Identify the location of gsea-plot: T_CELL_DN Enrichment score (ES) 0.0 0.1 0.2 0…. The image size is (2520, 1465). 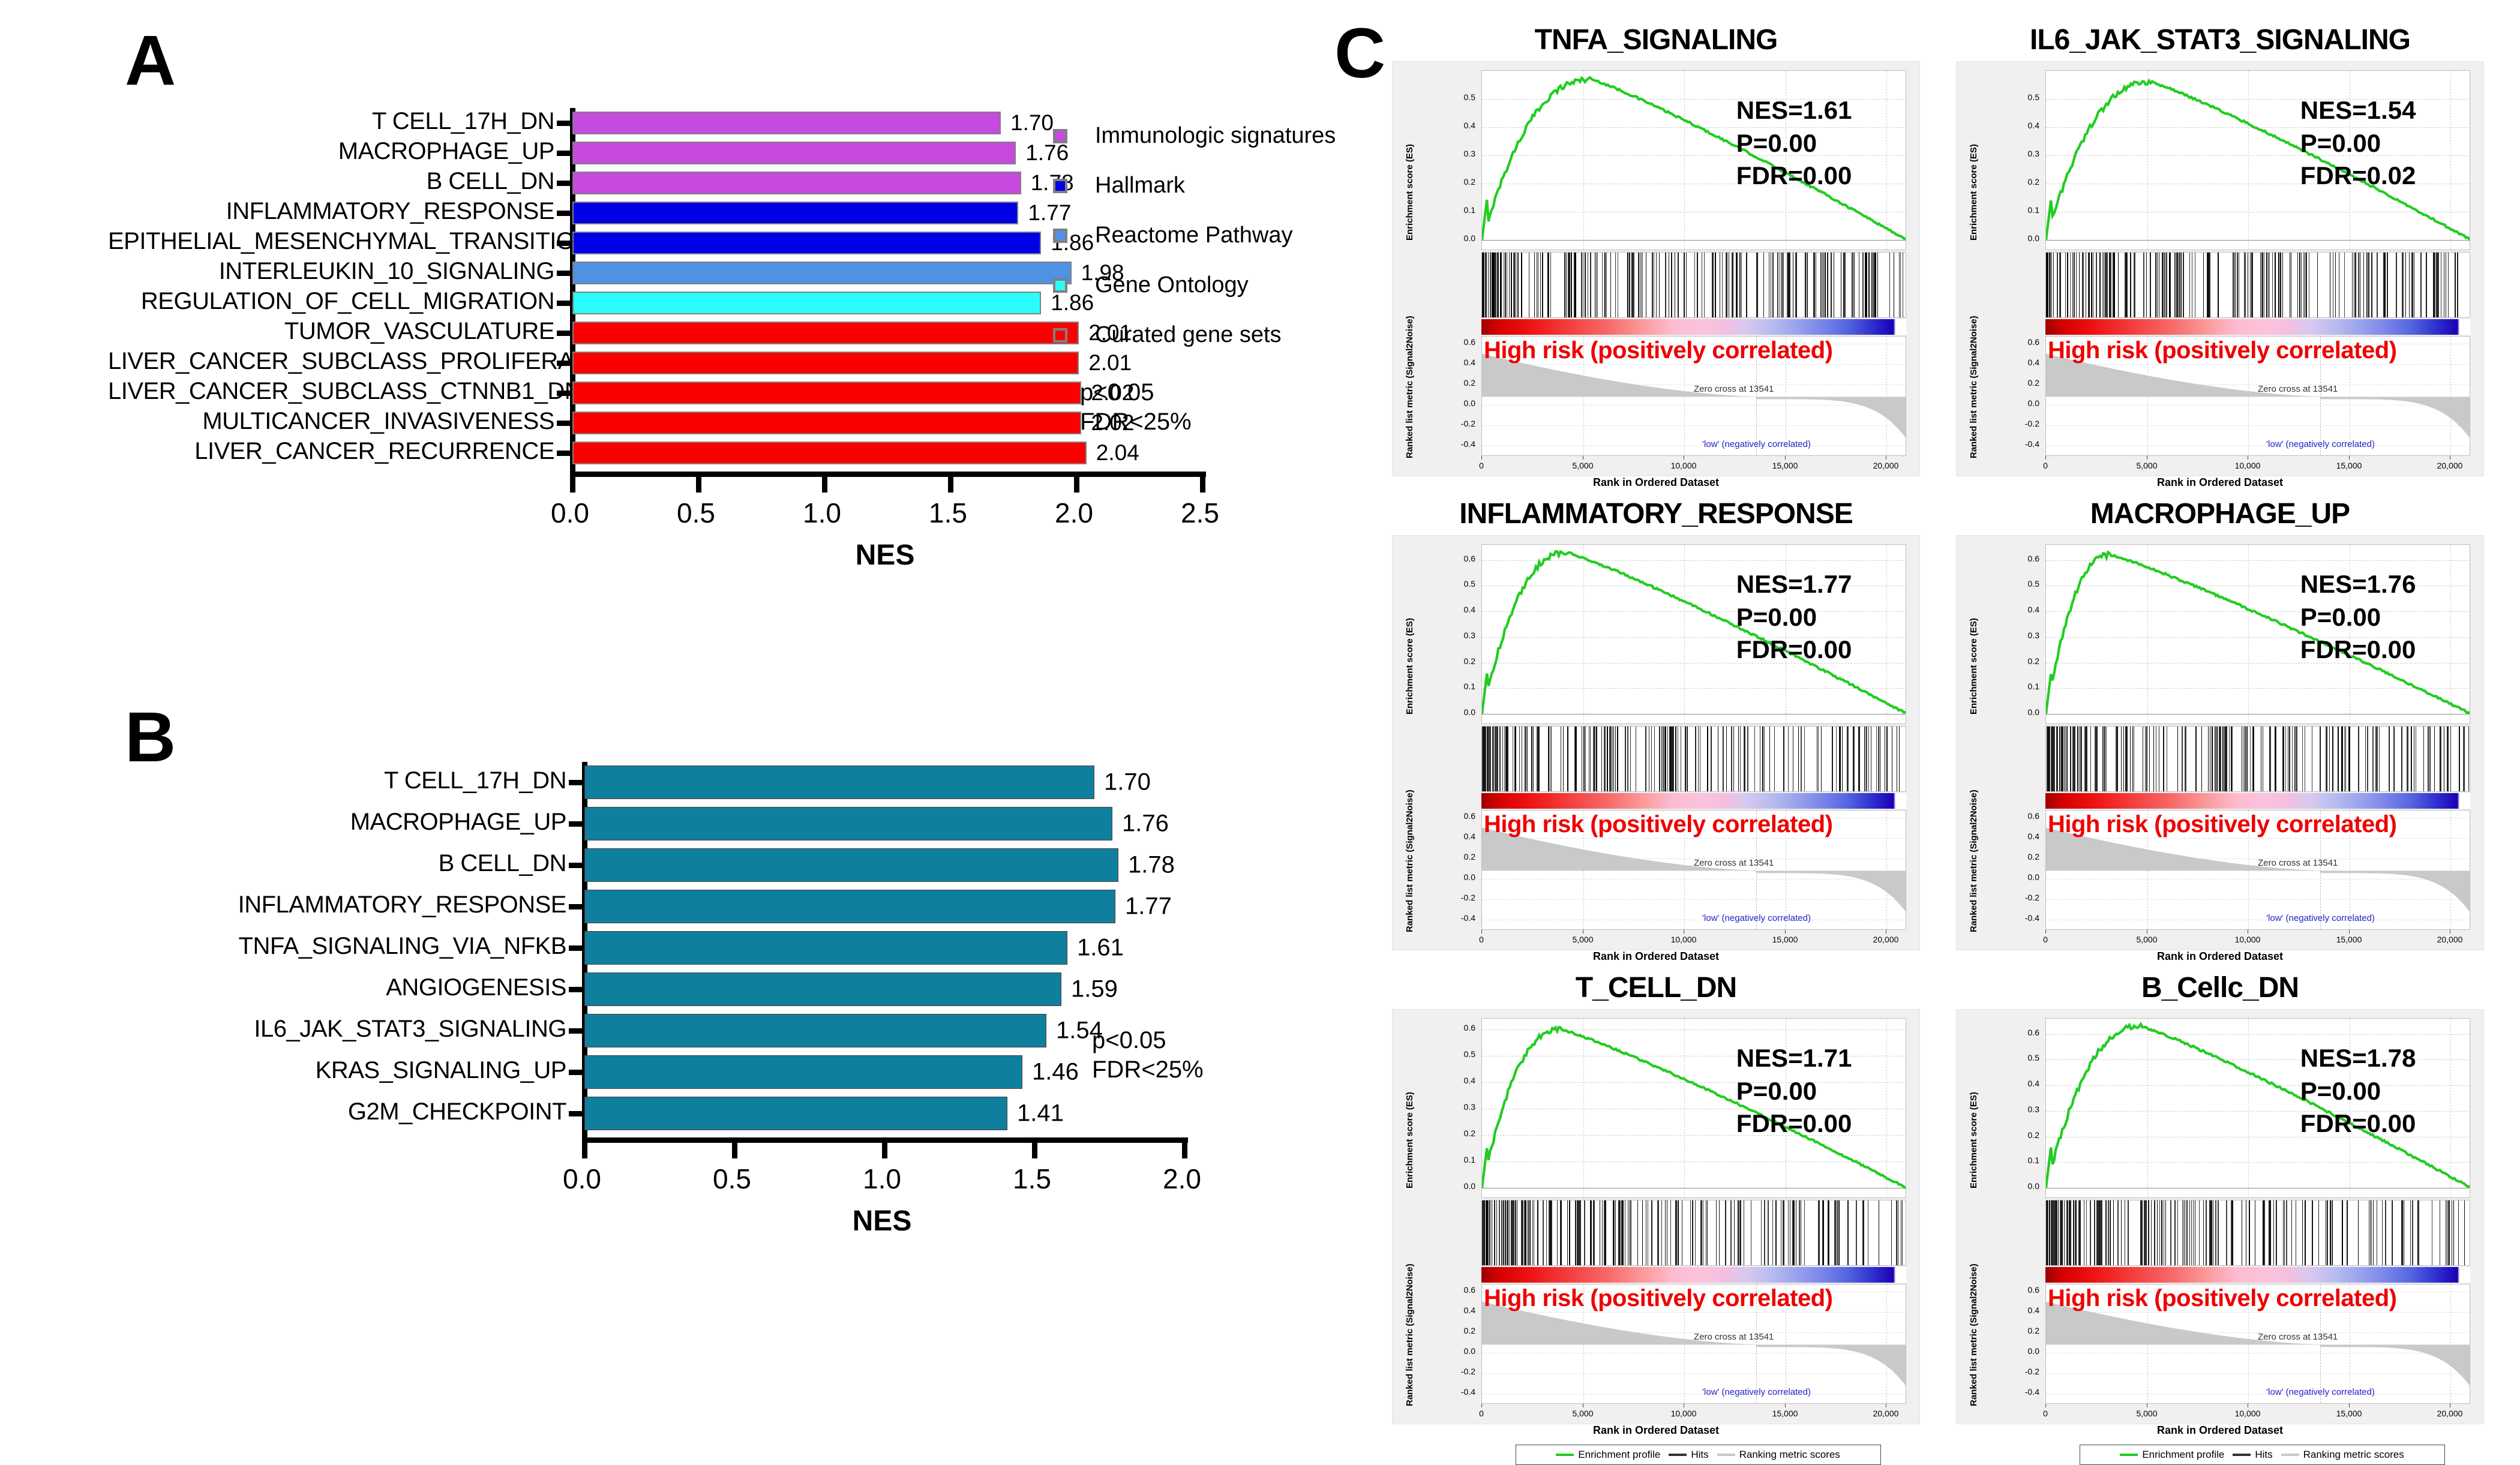
(1656, 1217).